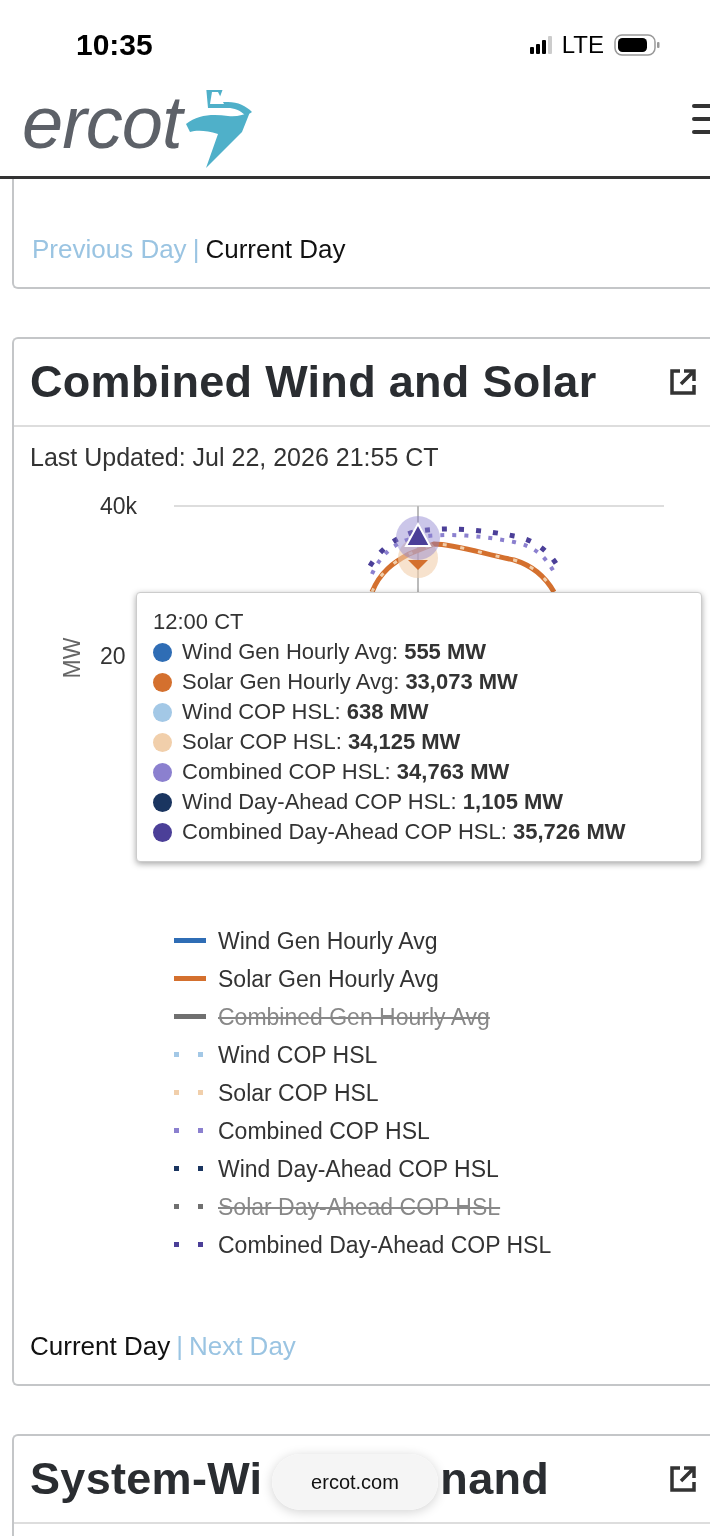  Describe the element at coordinates (113, 656) in the screenshot. I see `y-tick-label: 20` at that location.